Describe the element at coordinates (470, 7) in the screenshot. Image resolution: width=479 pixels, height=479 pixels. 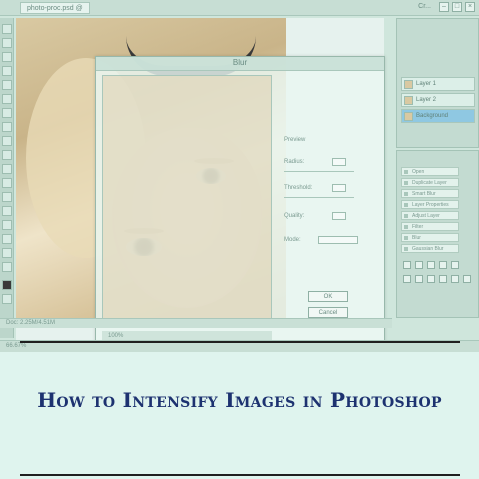
I see `close-icon: ×` at that location.